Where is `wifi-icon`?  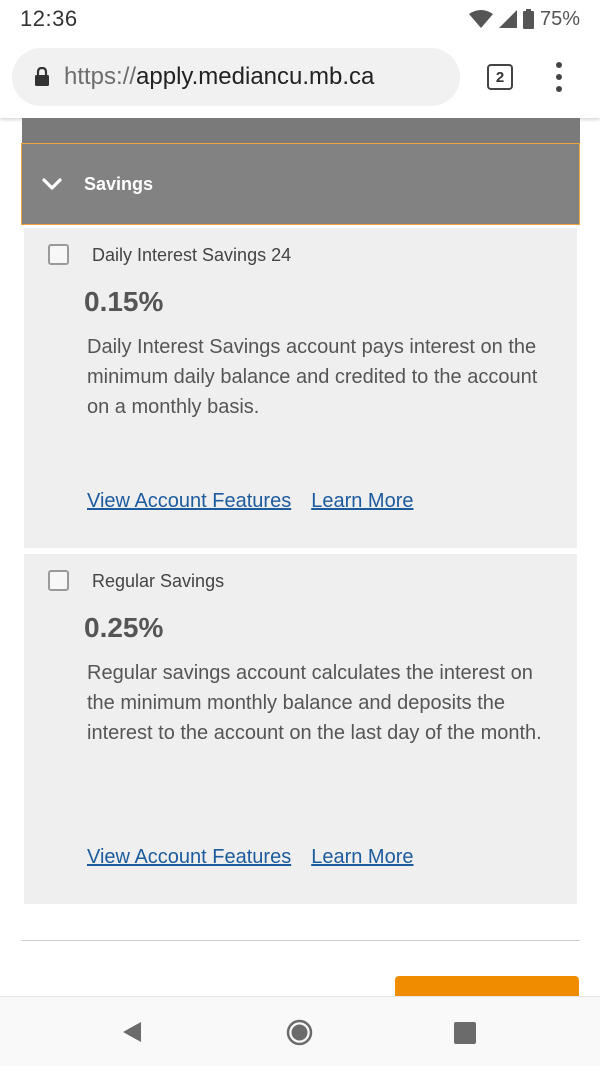
wifi-icon is located at coordinates (480, 19).